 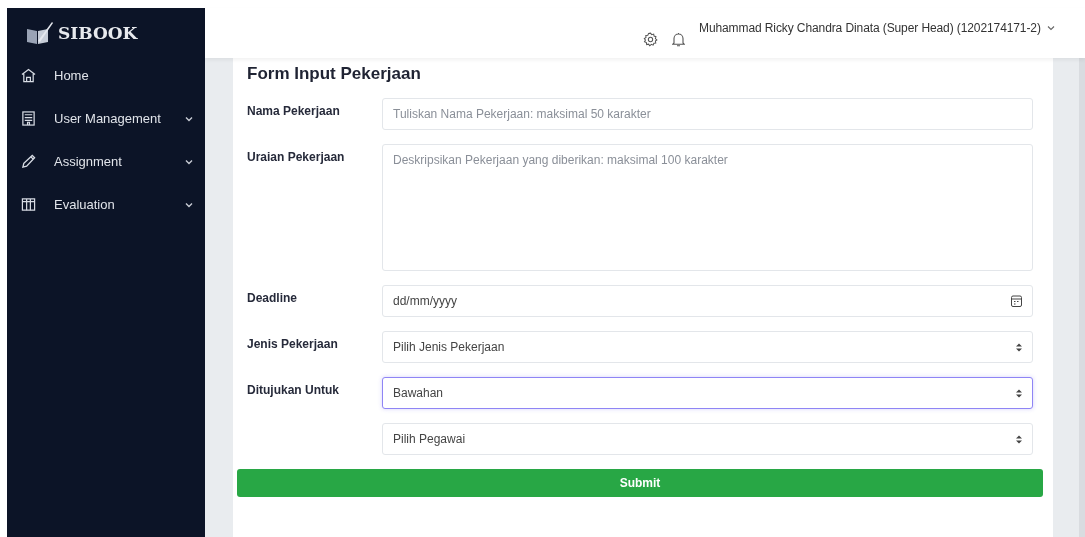 What do you see at coordinates (40, 33) in the screenshot?
I see `book-quill-logo-icon` at bounding box center [40, 33].